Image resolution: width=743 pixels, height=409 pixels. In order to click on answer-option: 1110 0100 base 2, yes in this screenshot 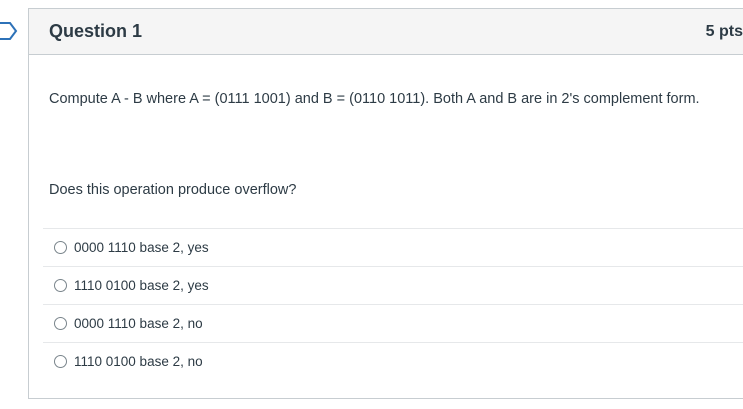, I will do `click(393, 285)`.